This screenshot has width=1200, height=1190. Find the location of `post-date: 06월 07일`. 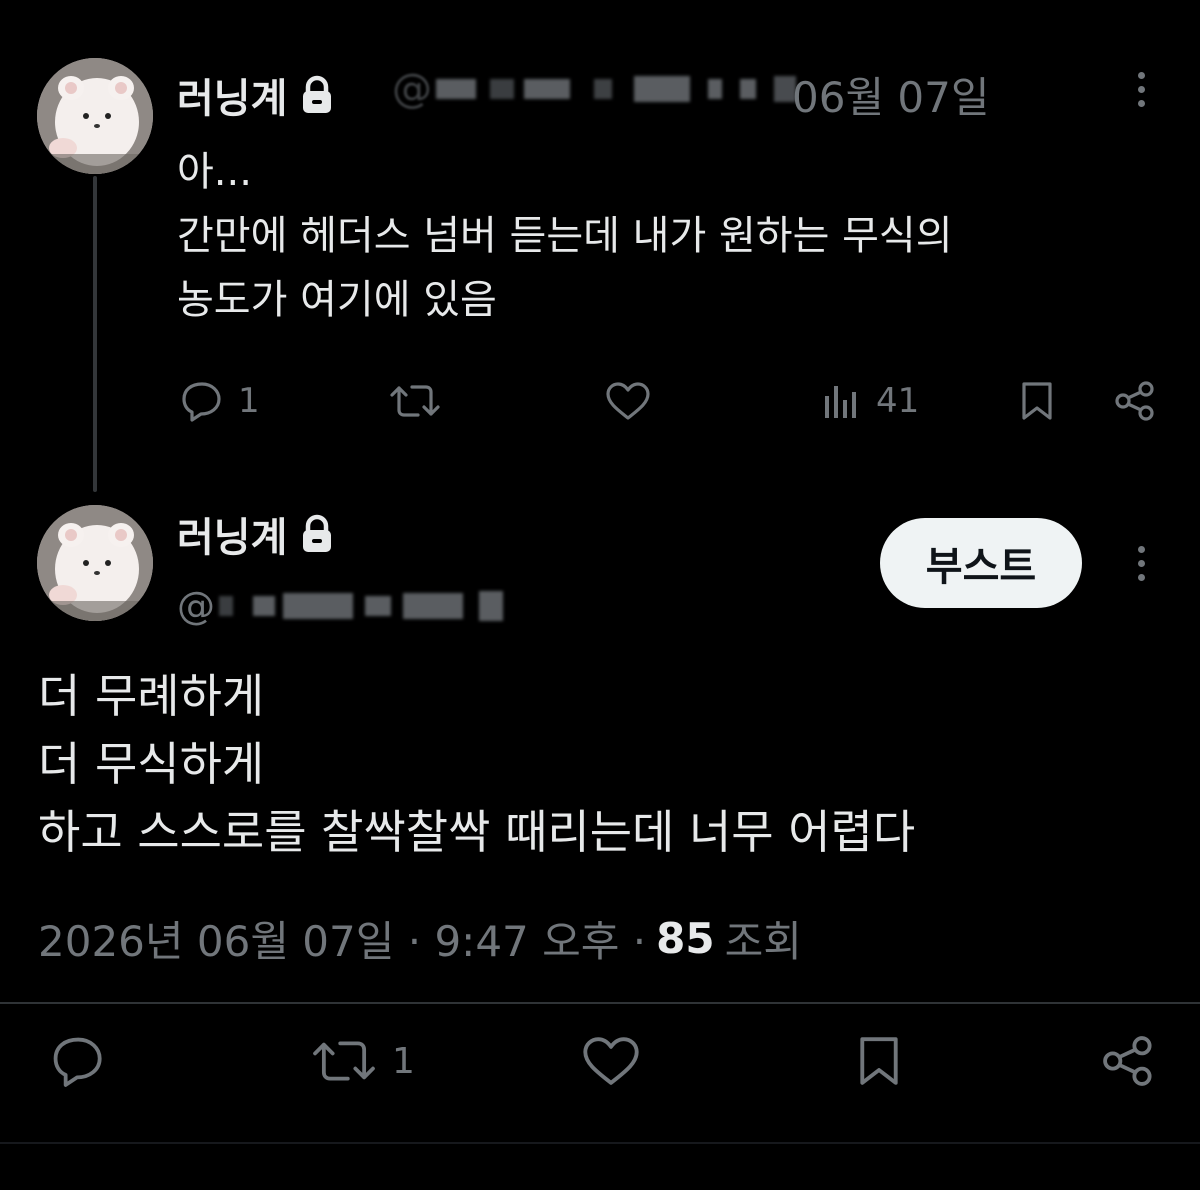

post-date: 06월 07일 is located at coordinates (891, 94).